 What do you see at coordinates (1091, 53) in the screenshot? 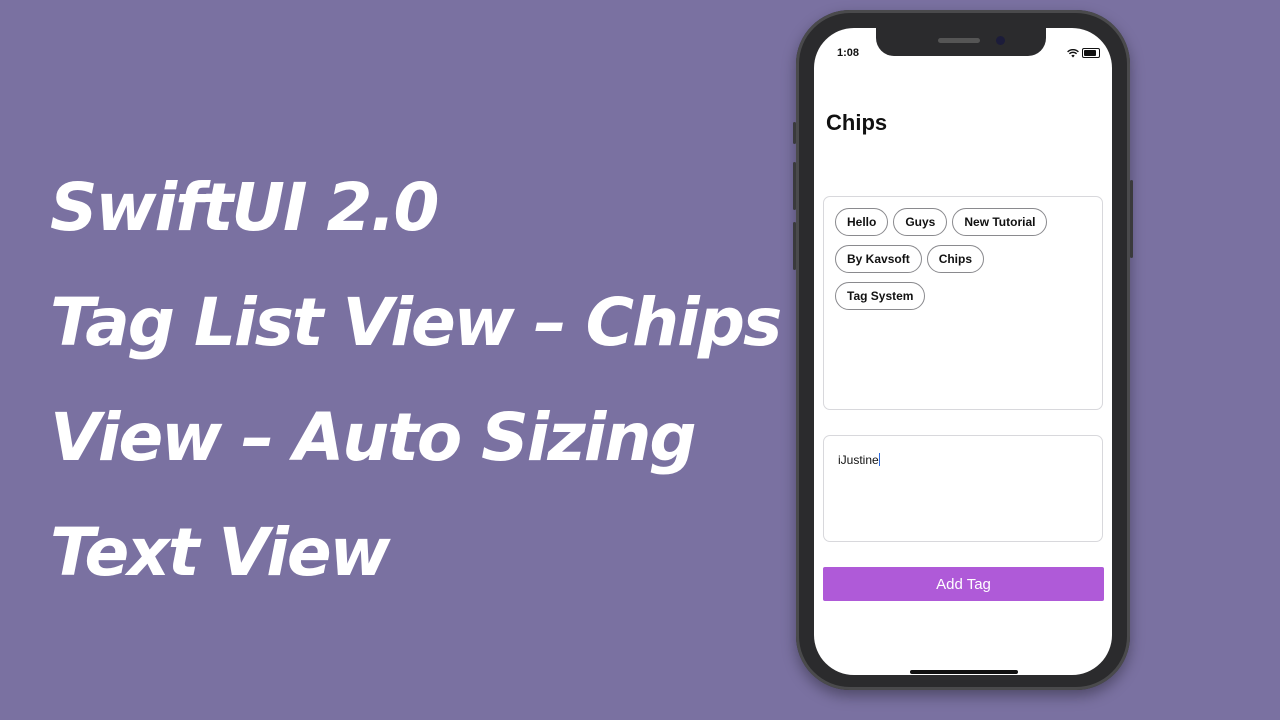
I see `battery-icon` at bounding box center [1091, 53].